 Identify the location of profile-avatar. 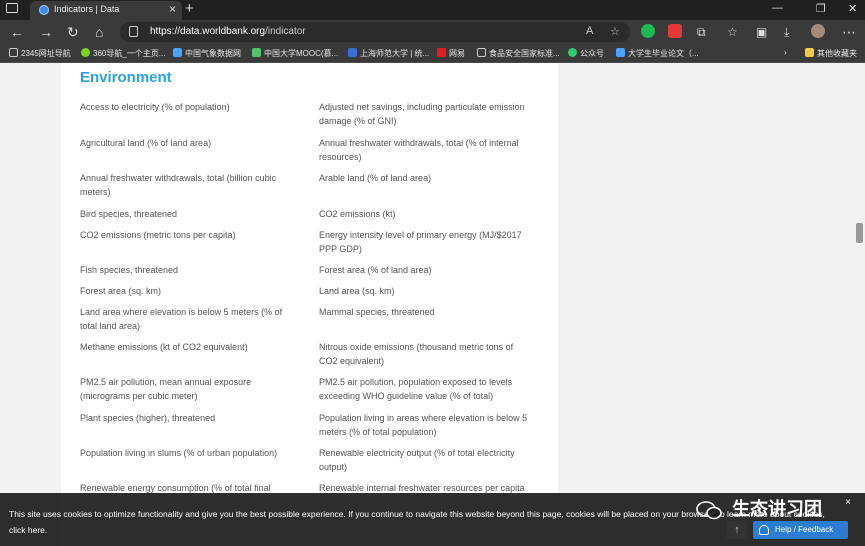
(818, 31).